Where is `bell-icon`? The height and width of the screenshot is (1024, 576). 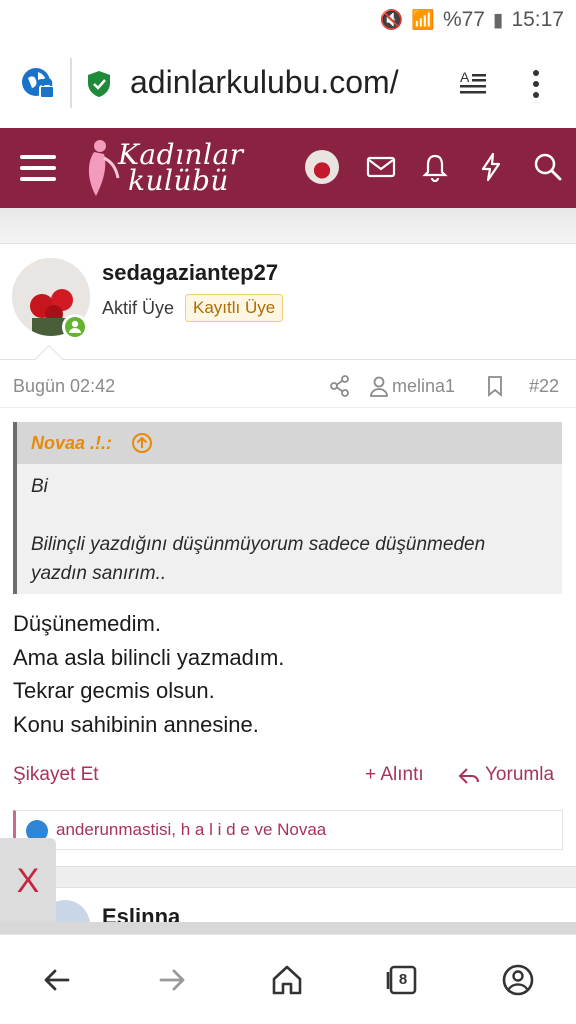
bell-icon is located at coordinates (435, 167).